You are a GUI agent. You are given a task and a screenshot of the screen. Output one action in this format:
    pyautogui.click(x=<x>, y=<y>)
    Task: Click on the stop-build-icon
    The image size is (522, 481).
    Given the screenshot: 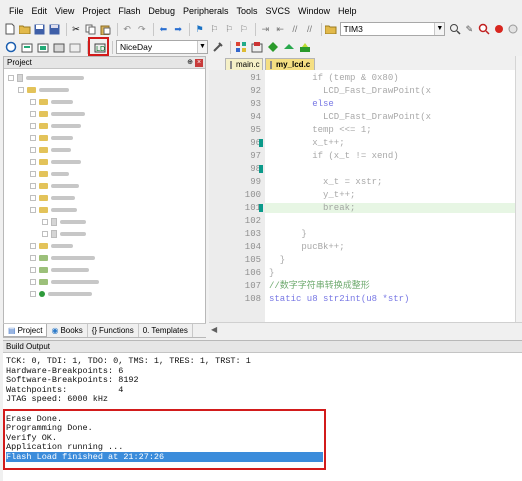 What is the action you would take?
    pyautogui.click(x=75, y=47)
    